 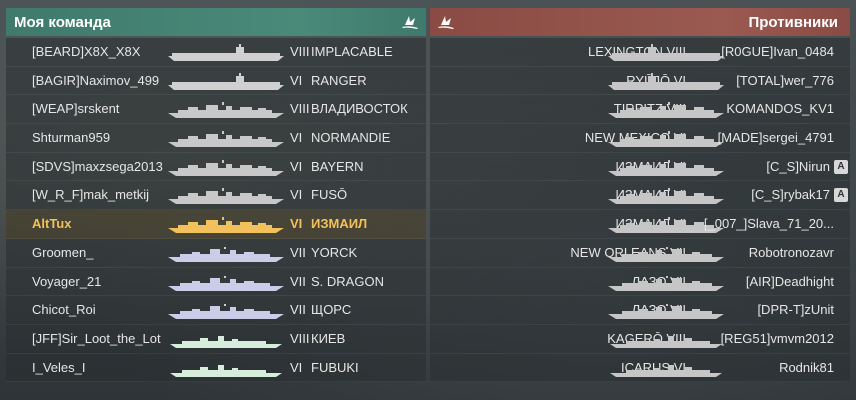 What do you see at coordinates (780, 109) in the screenshot?
I see `player-name: KOMANDOS_KV1` at bounding box center [780, 109].